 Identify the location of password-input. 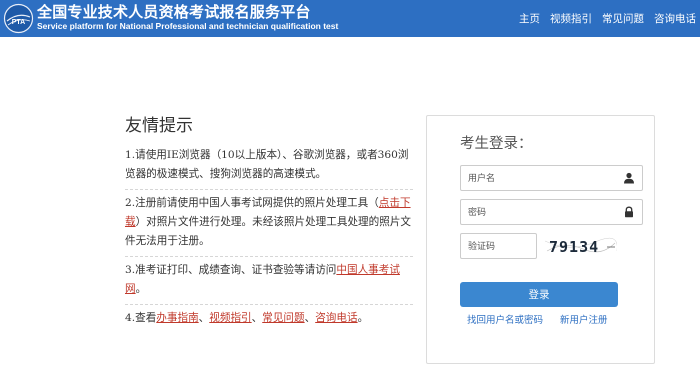
(536, 212).